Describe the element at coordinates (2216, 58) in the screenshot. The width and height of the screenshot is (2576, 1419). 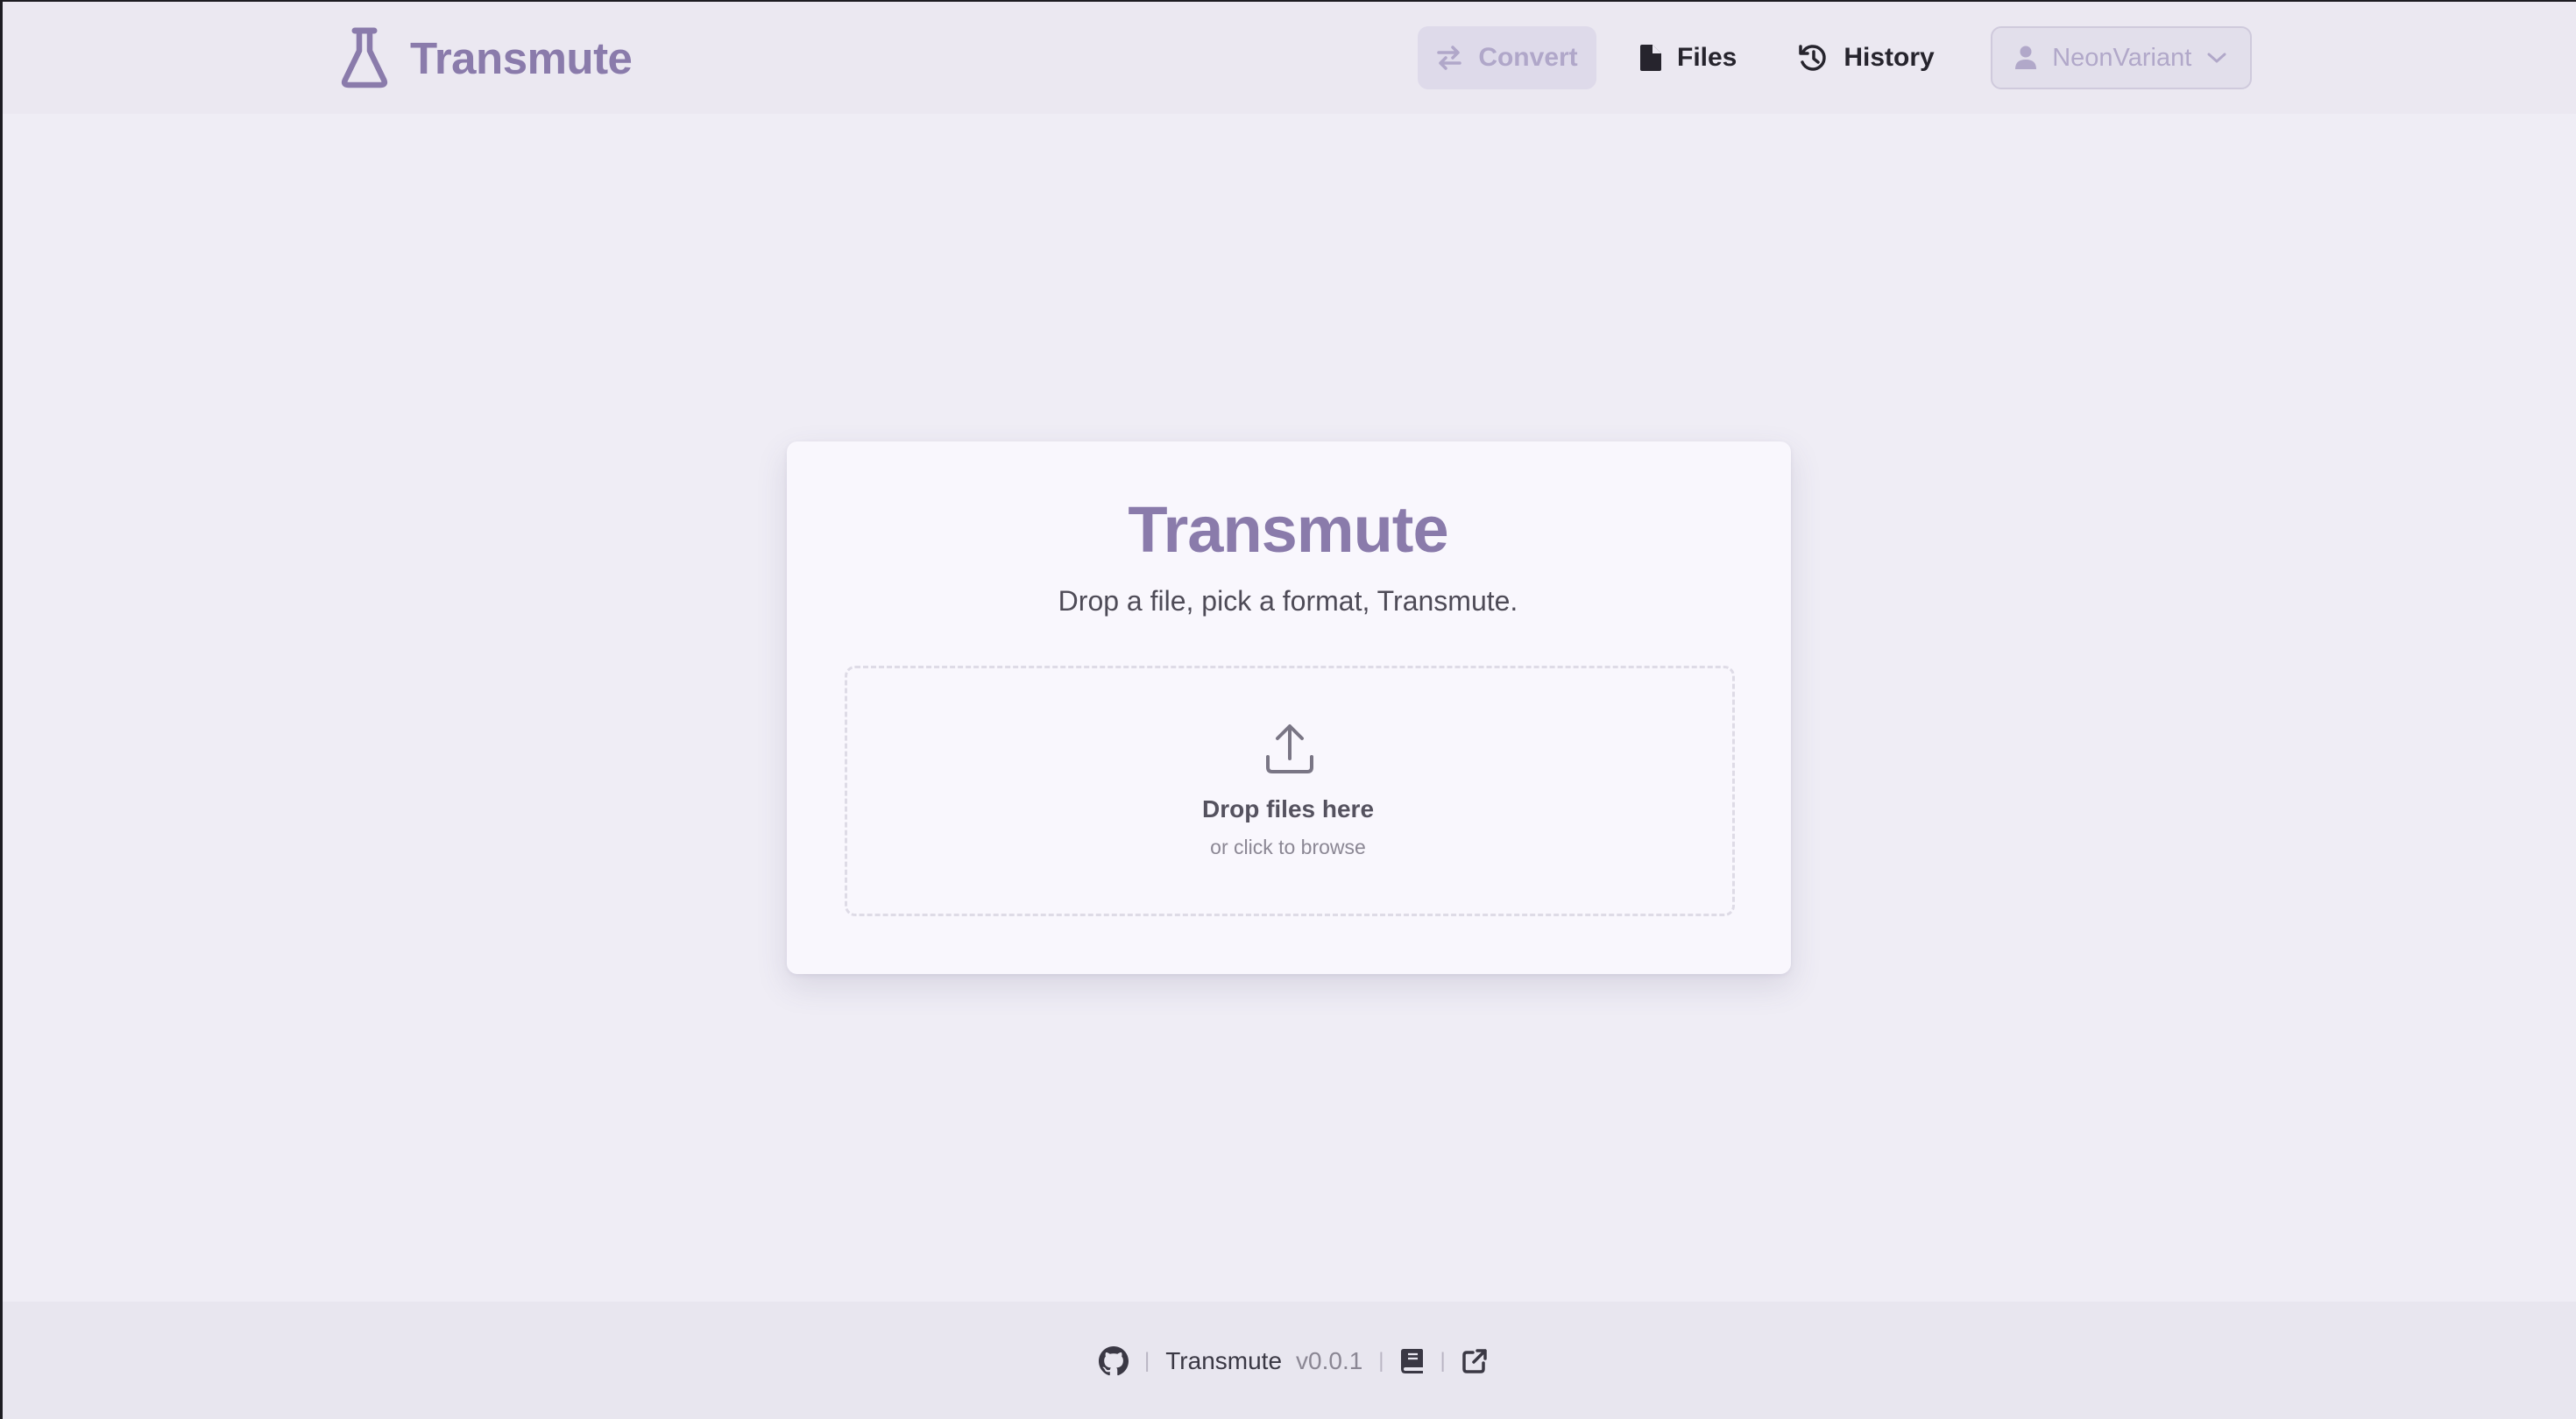
I see `chevron-down-icon` at that location.